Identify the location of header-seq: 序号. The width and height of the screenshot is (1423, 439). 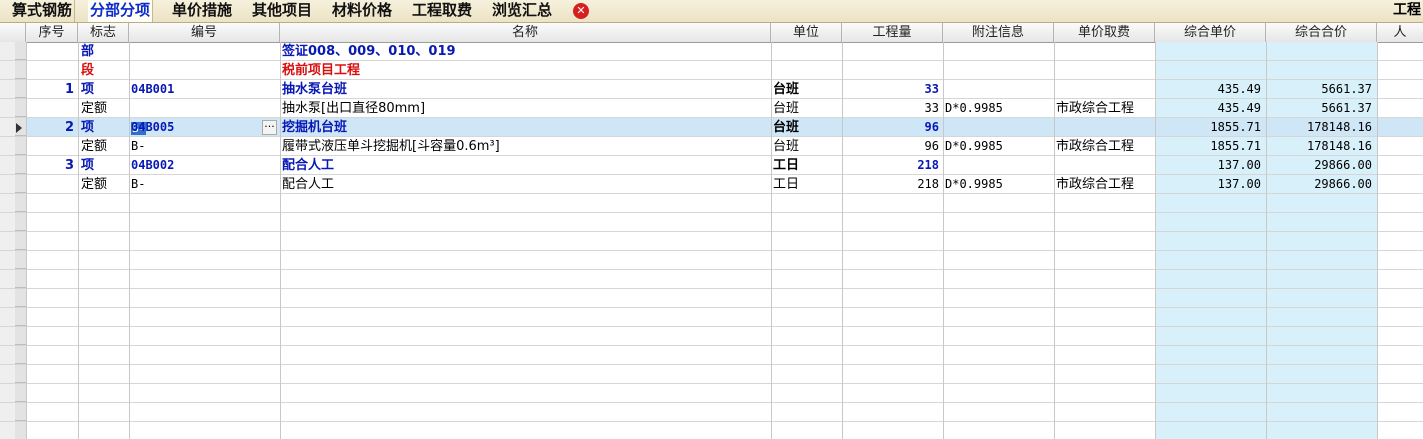
(52, 32).